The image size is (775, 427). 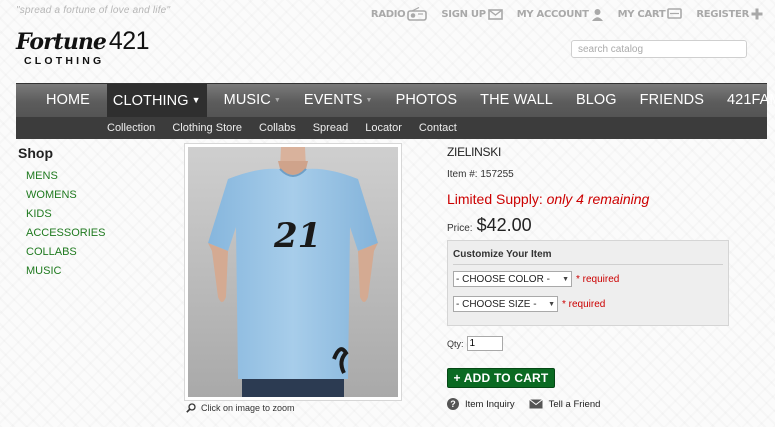 I want to click on category-womens: WOMENS, so click(x=92, y=197).